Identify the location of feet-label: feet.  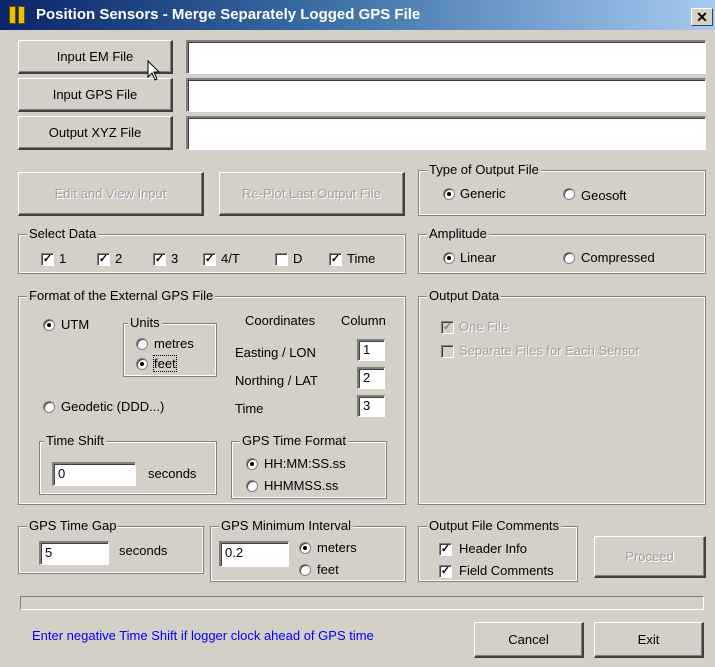
(165, 363).